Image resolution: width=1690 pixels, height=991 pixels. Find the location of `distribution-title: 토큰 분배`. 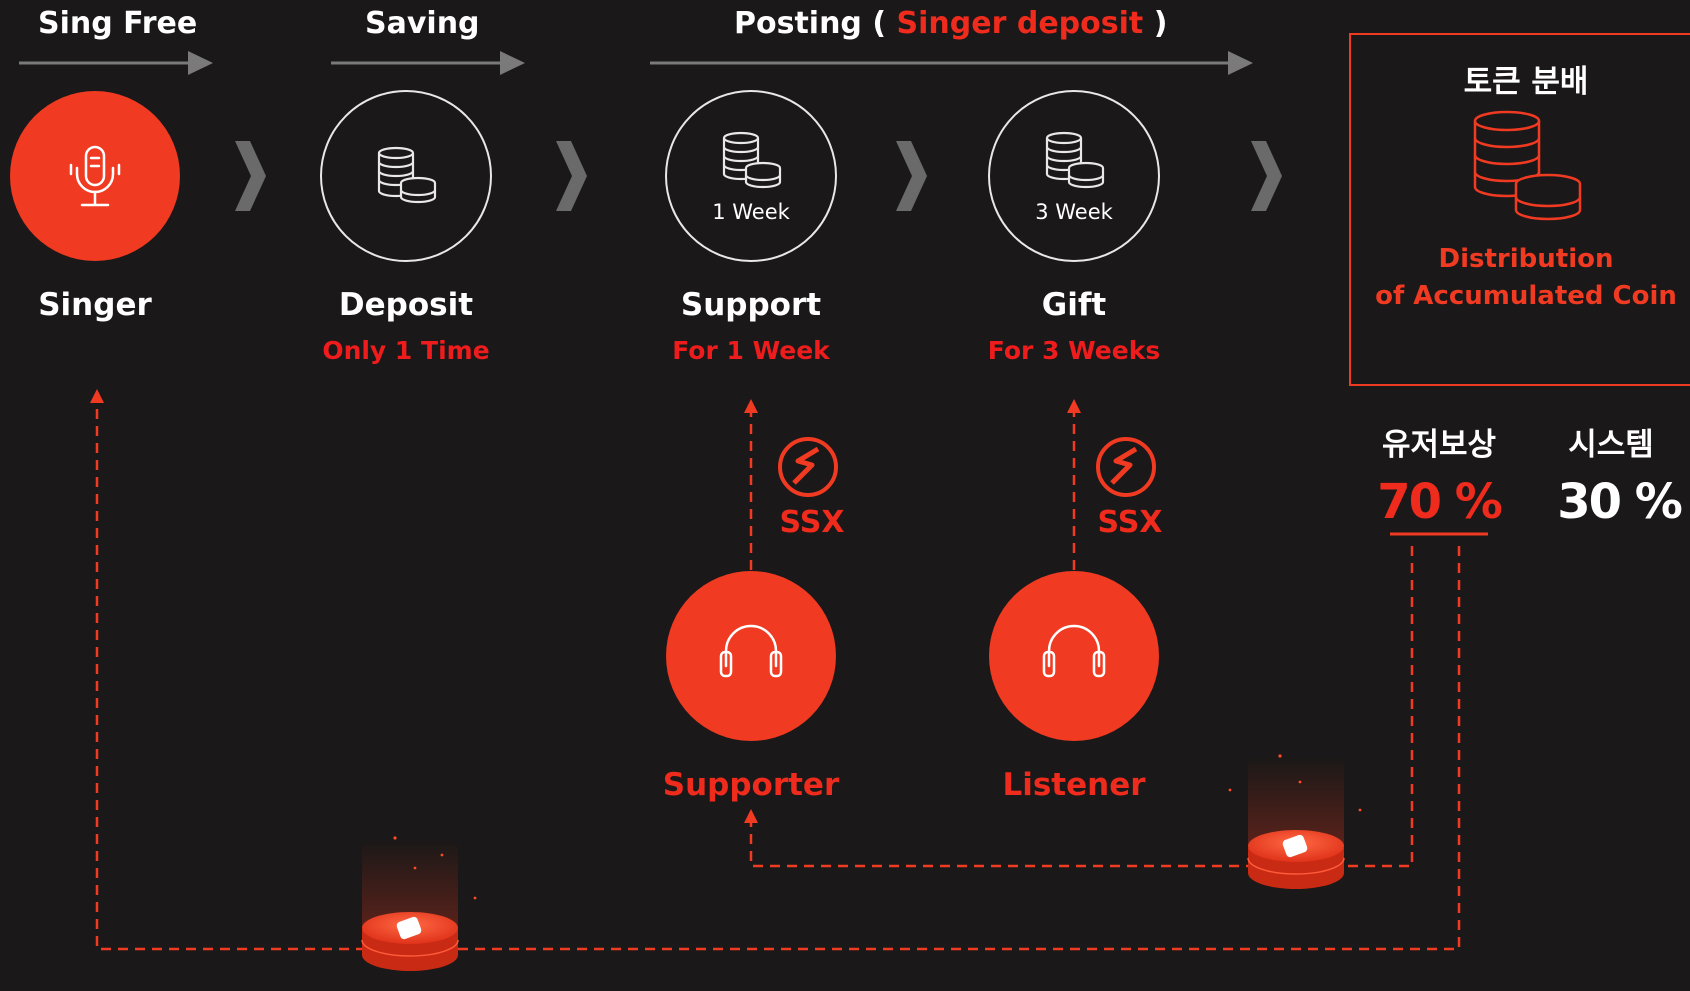

distribution-title: 토큰 분배 is located at coordinates (1526, 82).